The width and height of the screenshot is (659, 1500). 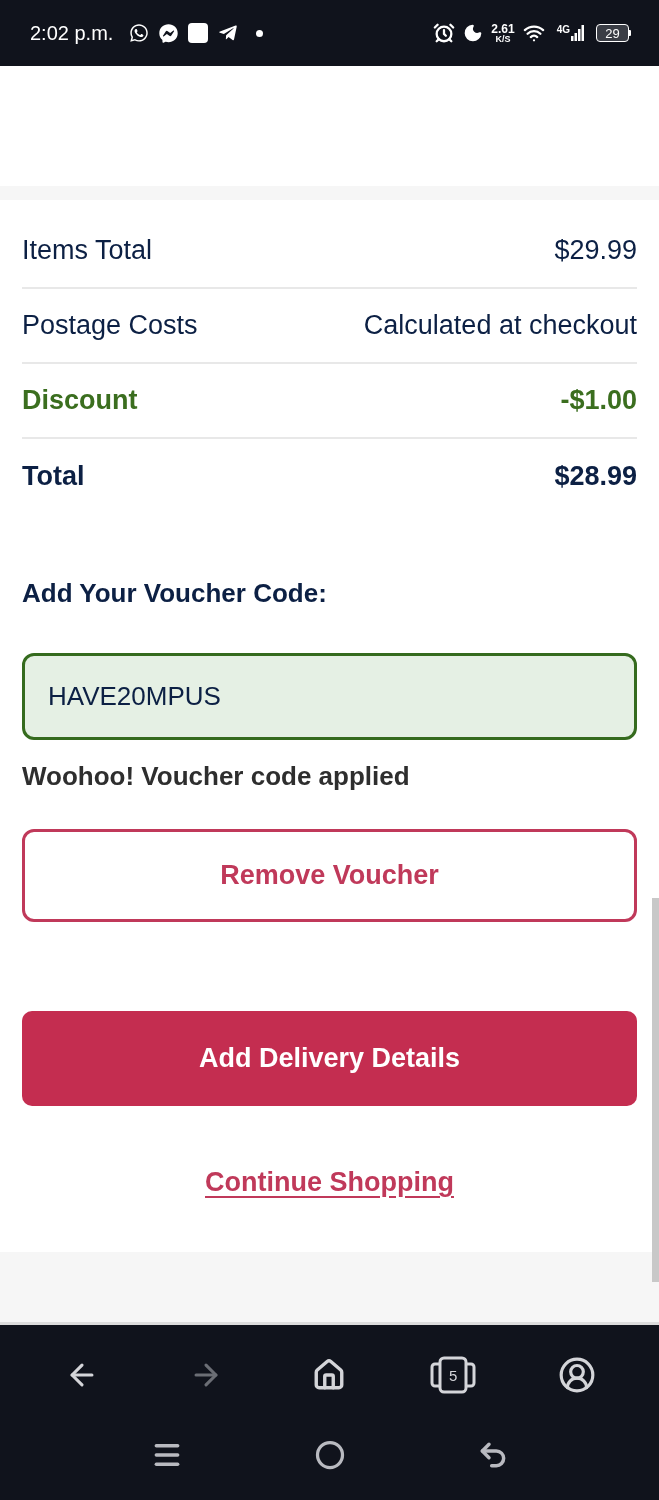 What do you see at coordinates (444, 33) in the screenshot?
I see `alarm-clock-icon` at bounding box center [444, 33].